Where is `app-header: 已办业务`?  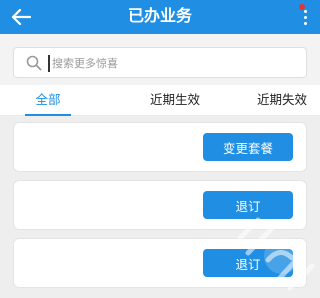
app-header: 已办业务 is located at coordinates (160, 17).